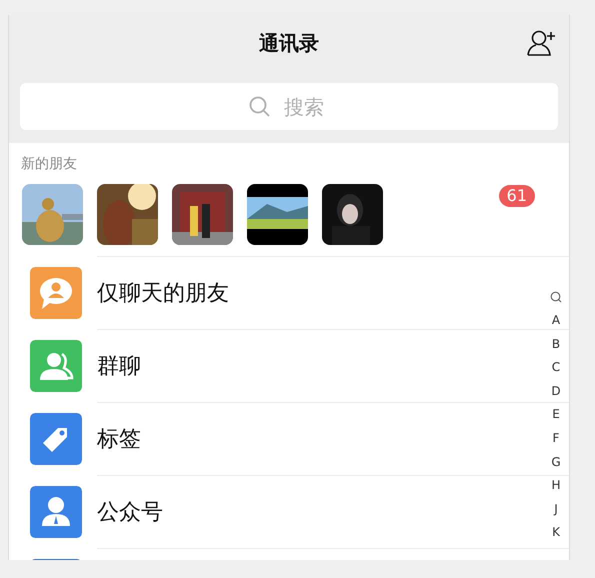 The height and width of the screenshot is (578, 595). I want to click on group-icon, so click(56, 366).